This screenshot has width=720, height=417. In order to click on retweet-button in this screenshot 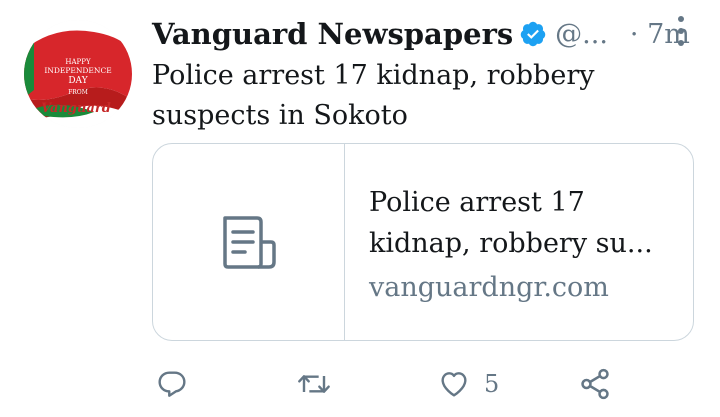, I will do `click(314, 384)`.